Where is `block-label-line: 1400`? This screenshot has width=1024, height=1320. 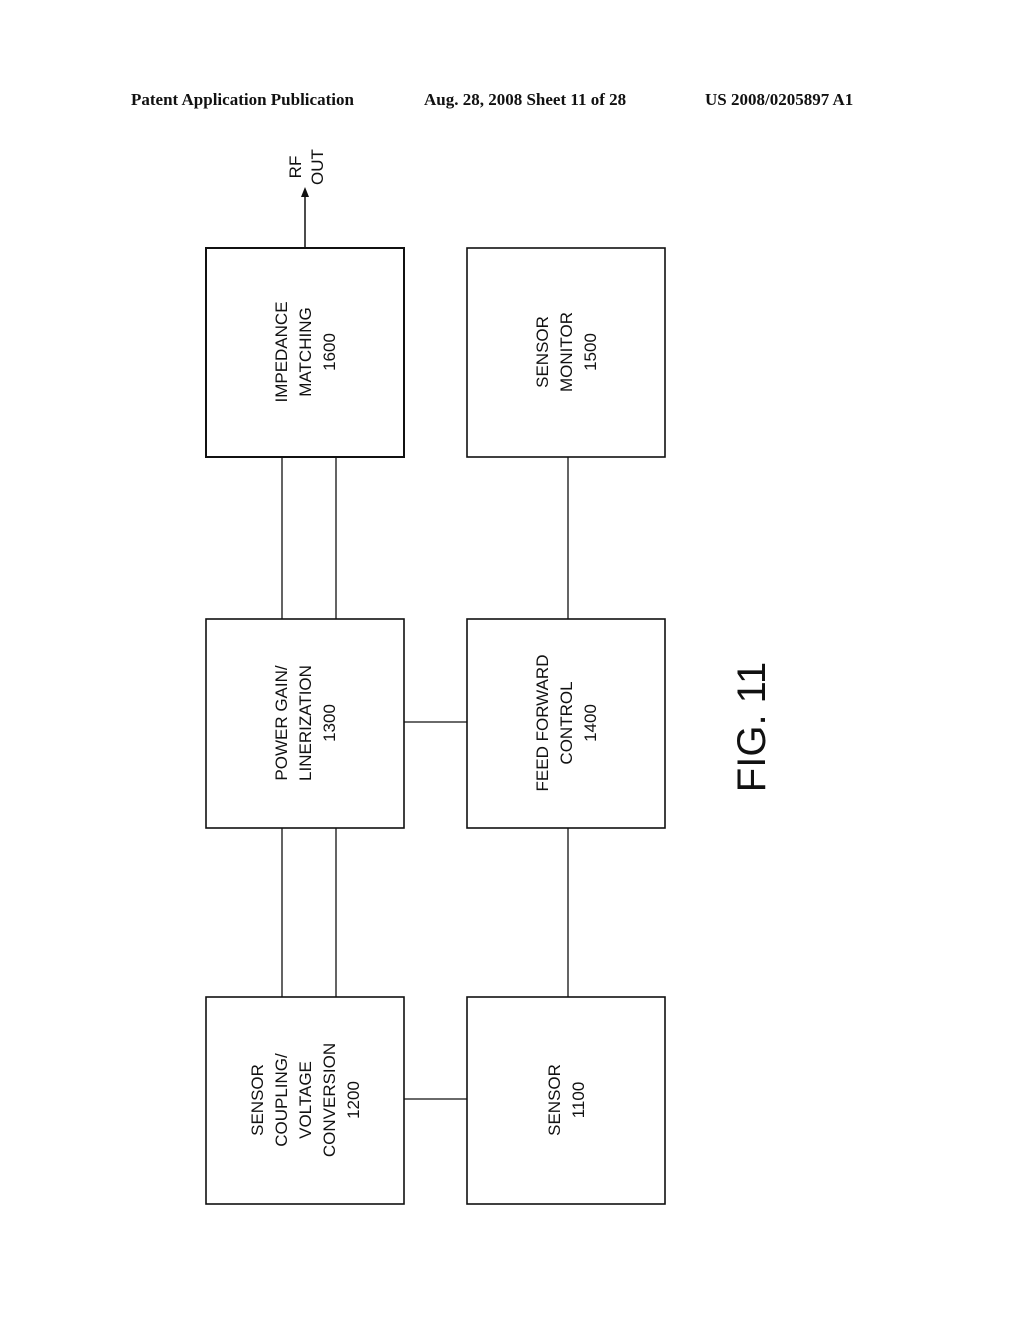
block-label-line: 1400 is located at coordinates (590, 723).